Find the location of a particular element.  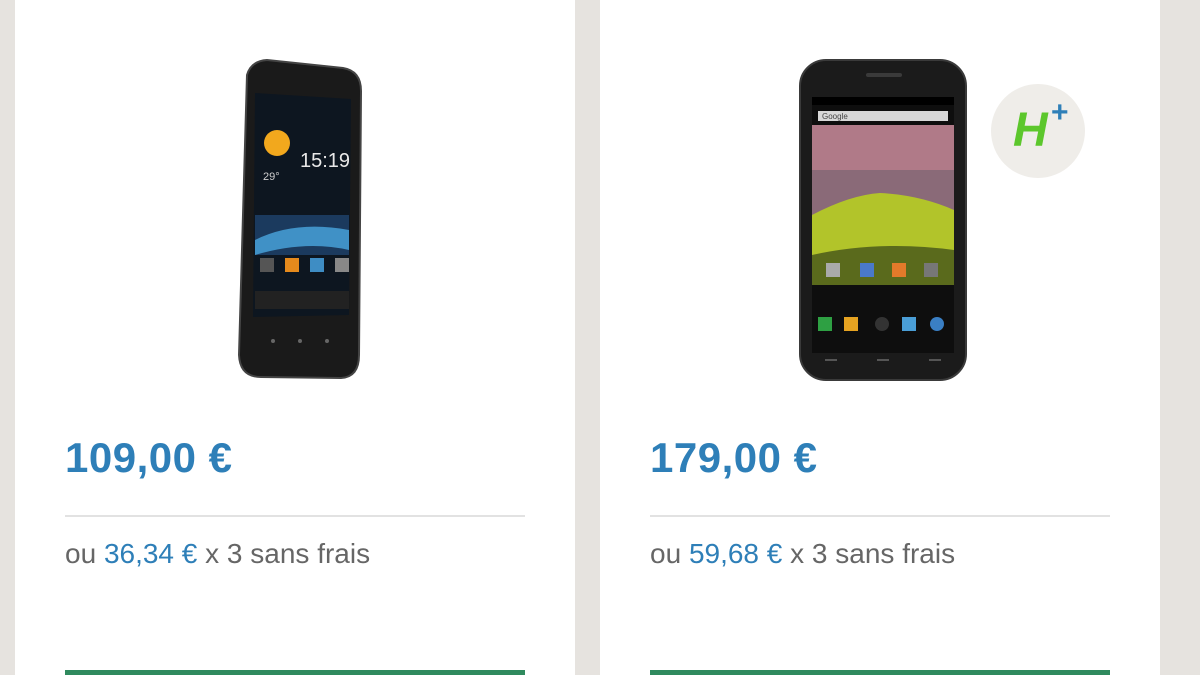

installment-text: ou 59,68 € x 3 sans frais is located at coordinates (802, 554).